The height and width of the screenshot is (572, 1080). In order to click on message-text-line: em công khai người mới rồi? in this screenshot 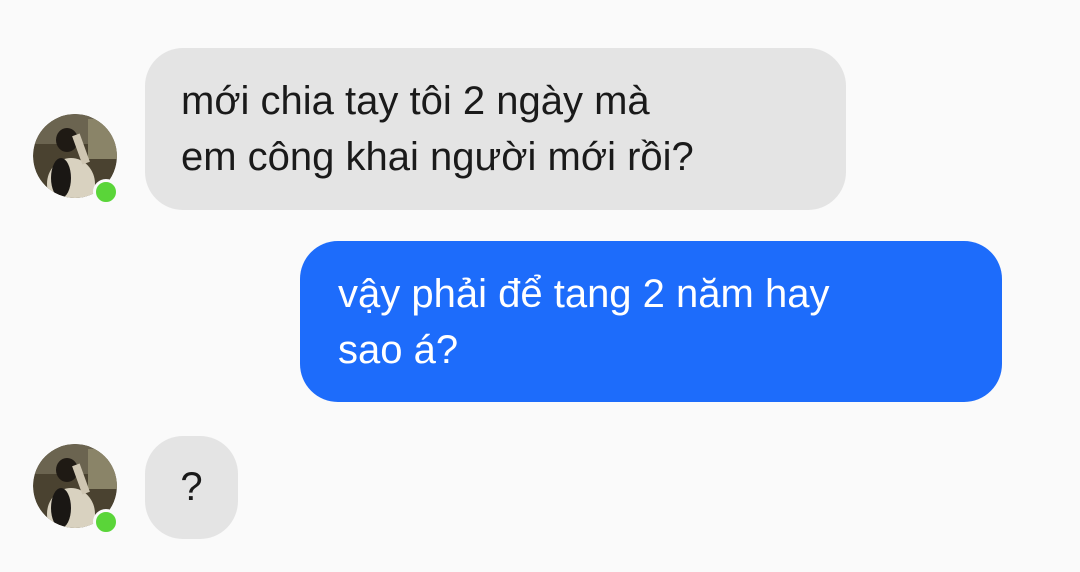, I will do `click(437, 157)`.